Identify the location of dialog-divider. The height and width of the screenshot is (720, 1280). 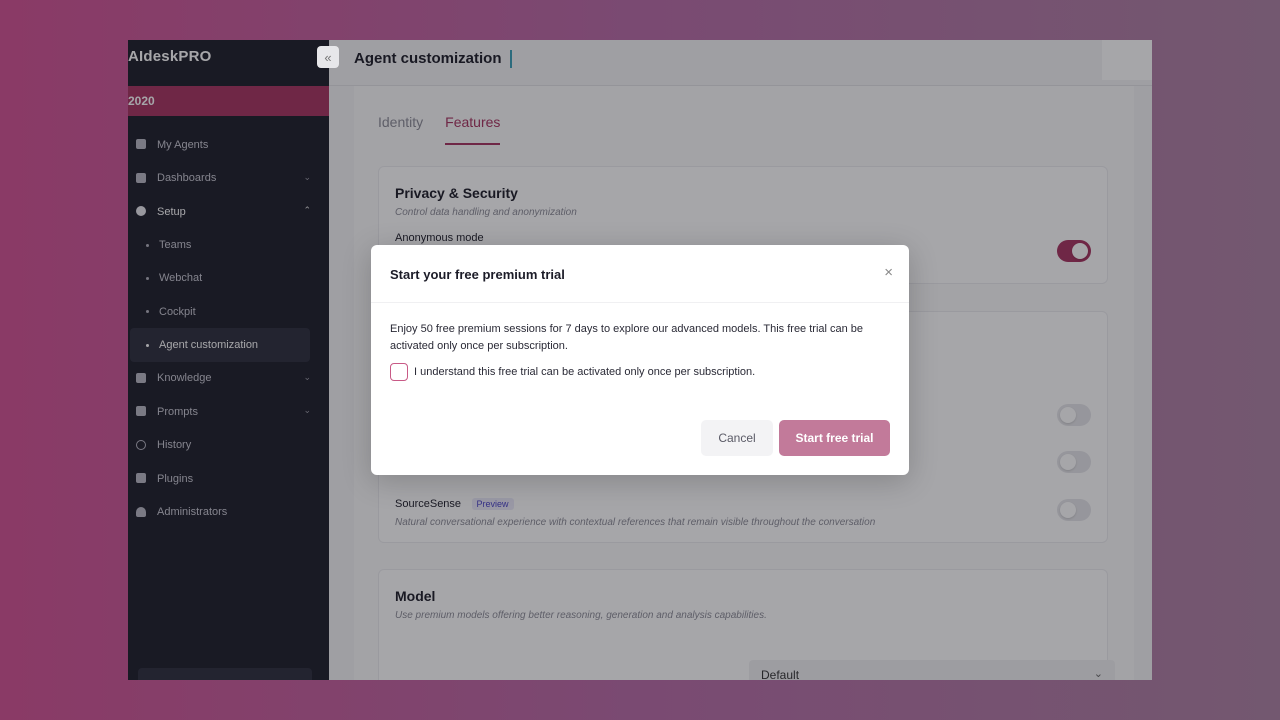
(640, 302).